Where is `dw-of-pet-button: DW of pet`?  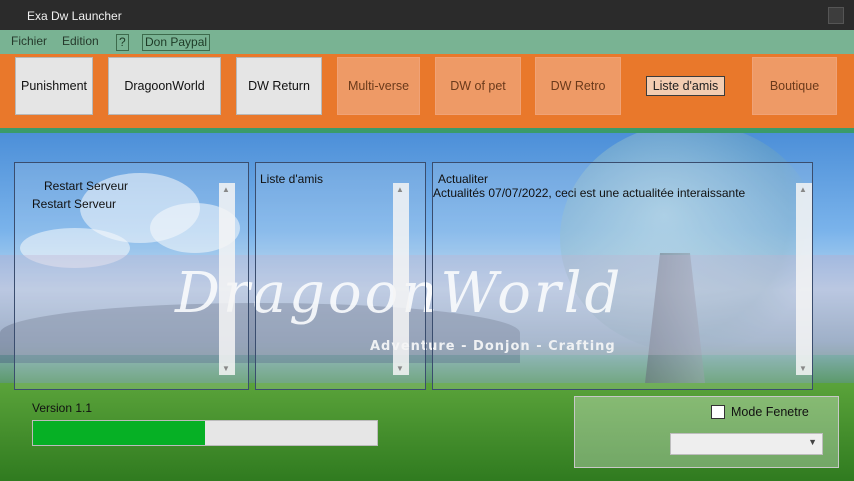 dw-of-pet-button: DW of pet is located at coordinates (478, 86).